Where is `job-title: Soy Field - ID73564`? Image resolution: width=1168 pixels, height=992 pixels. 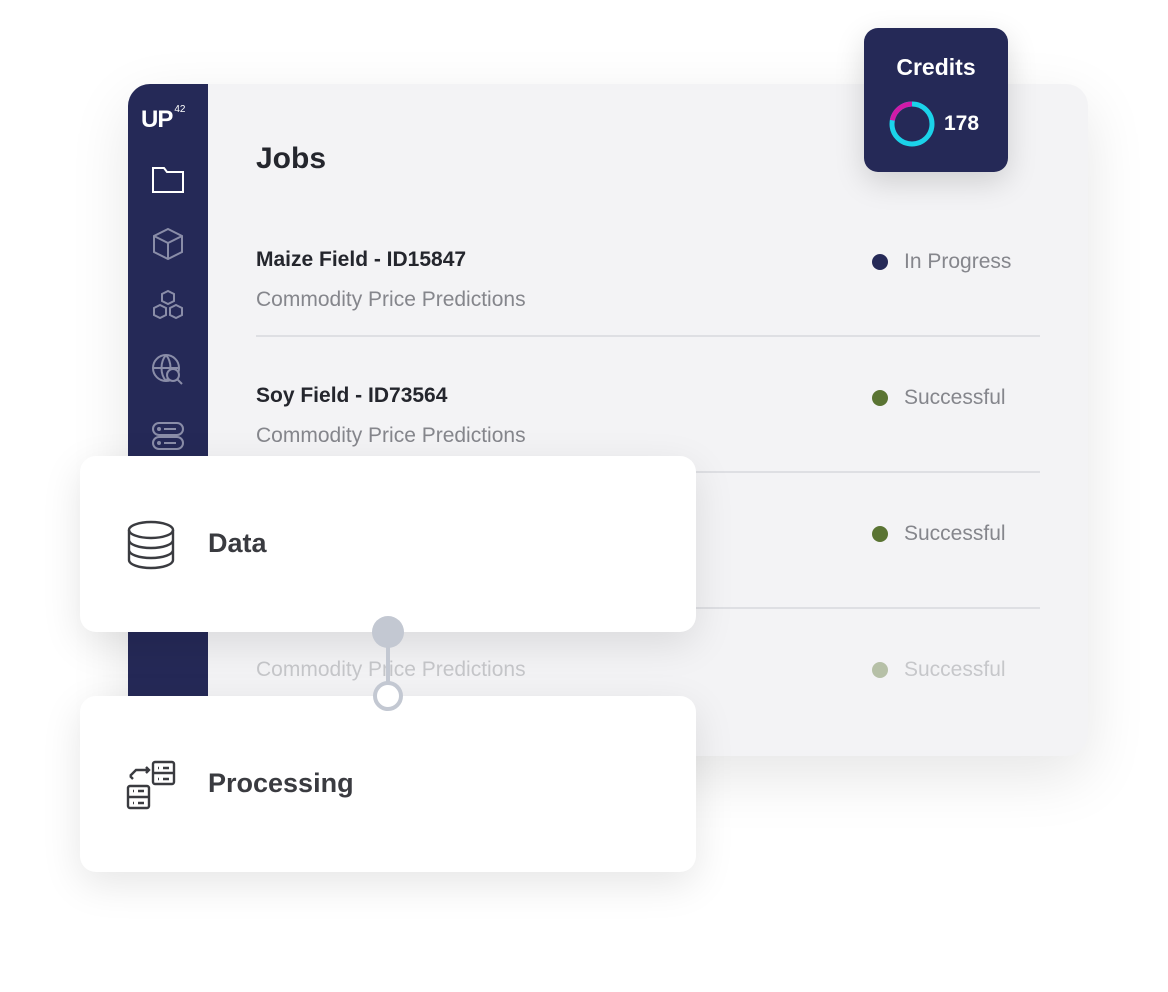 job-title: Soy Field - ID73564 is located at coordinates (352, 395).